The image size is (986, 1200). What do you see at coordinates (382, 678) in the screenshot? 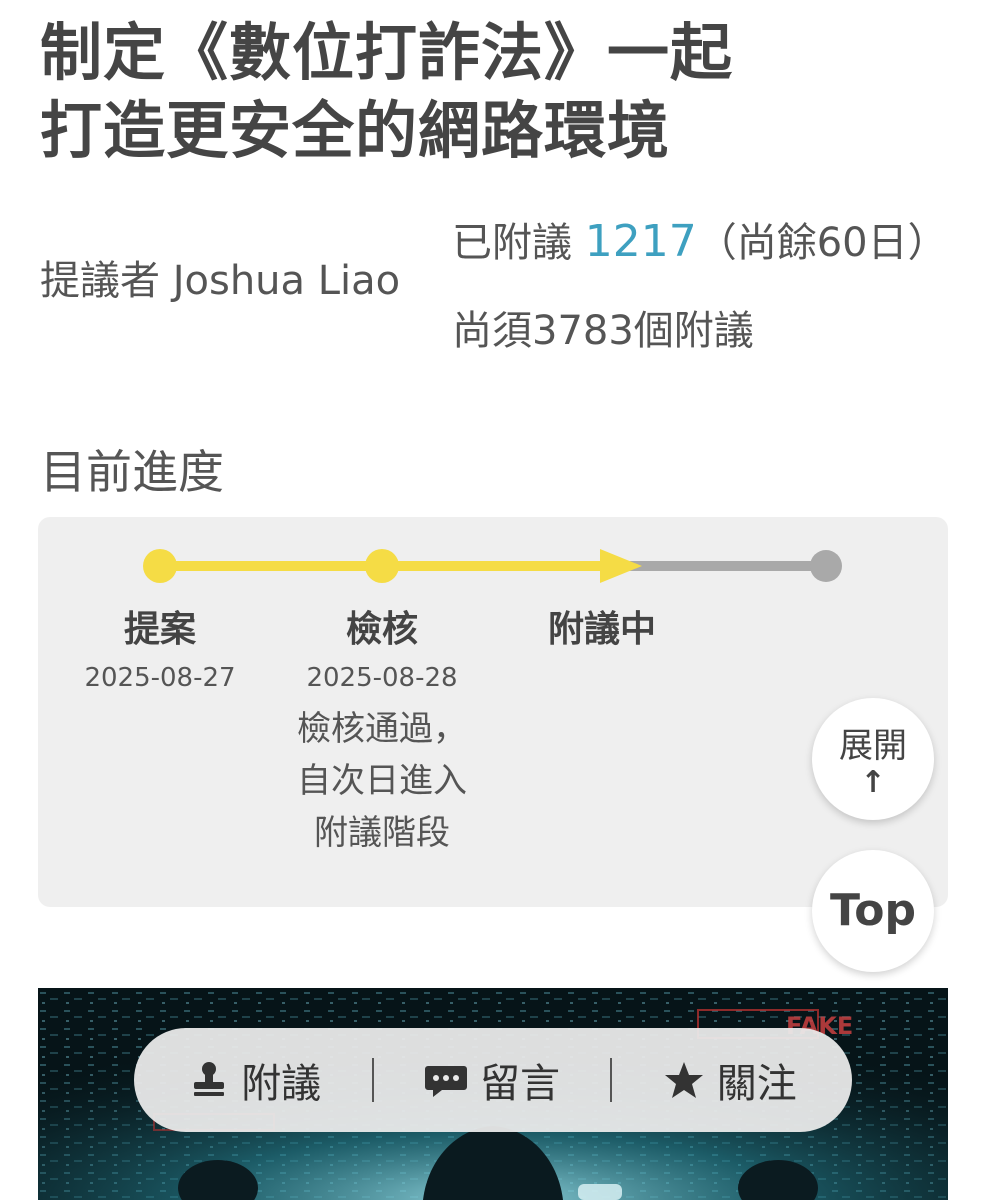
I see `step-date: 2025-08-28` at bounding box center [382, 678].